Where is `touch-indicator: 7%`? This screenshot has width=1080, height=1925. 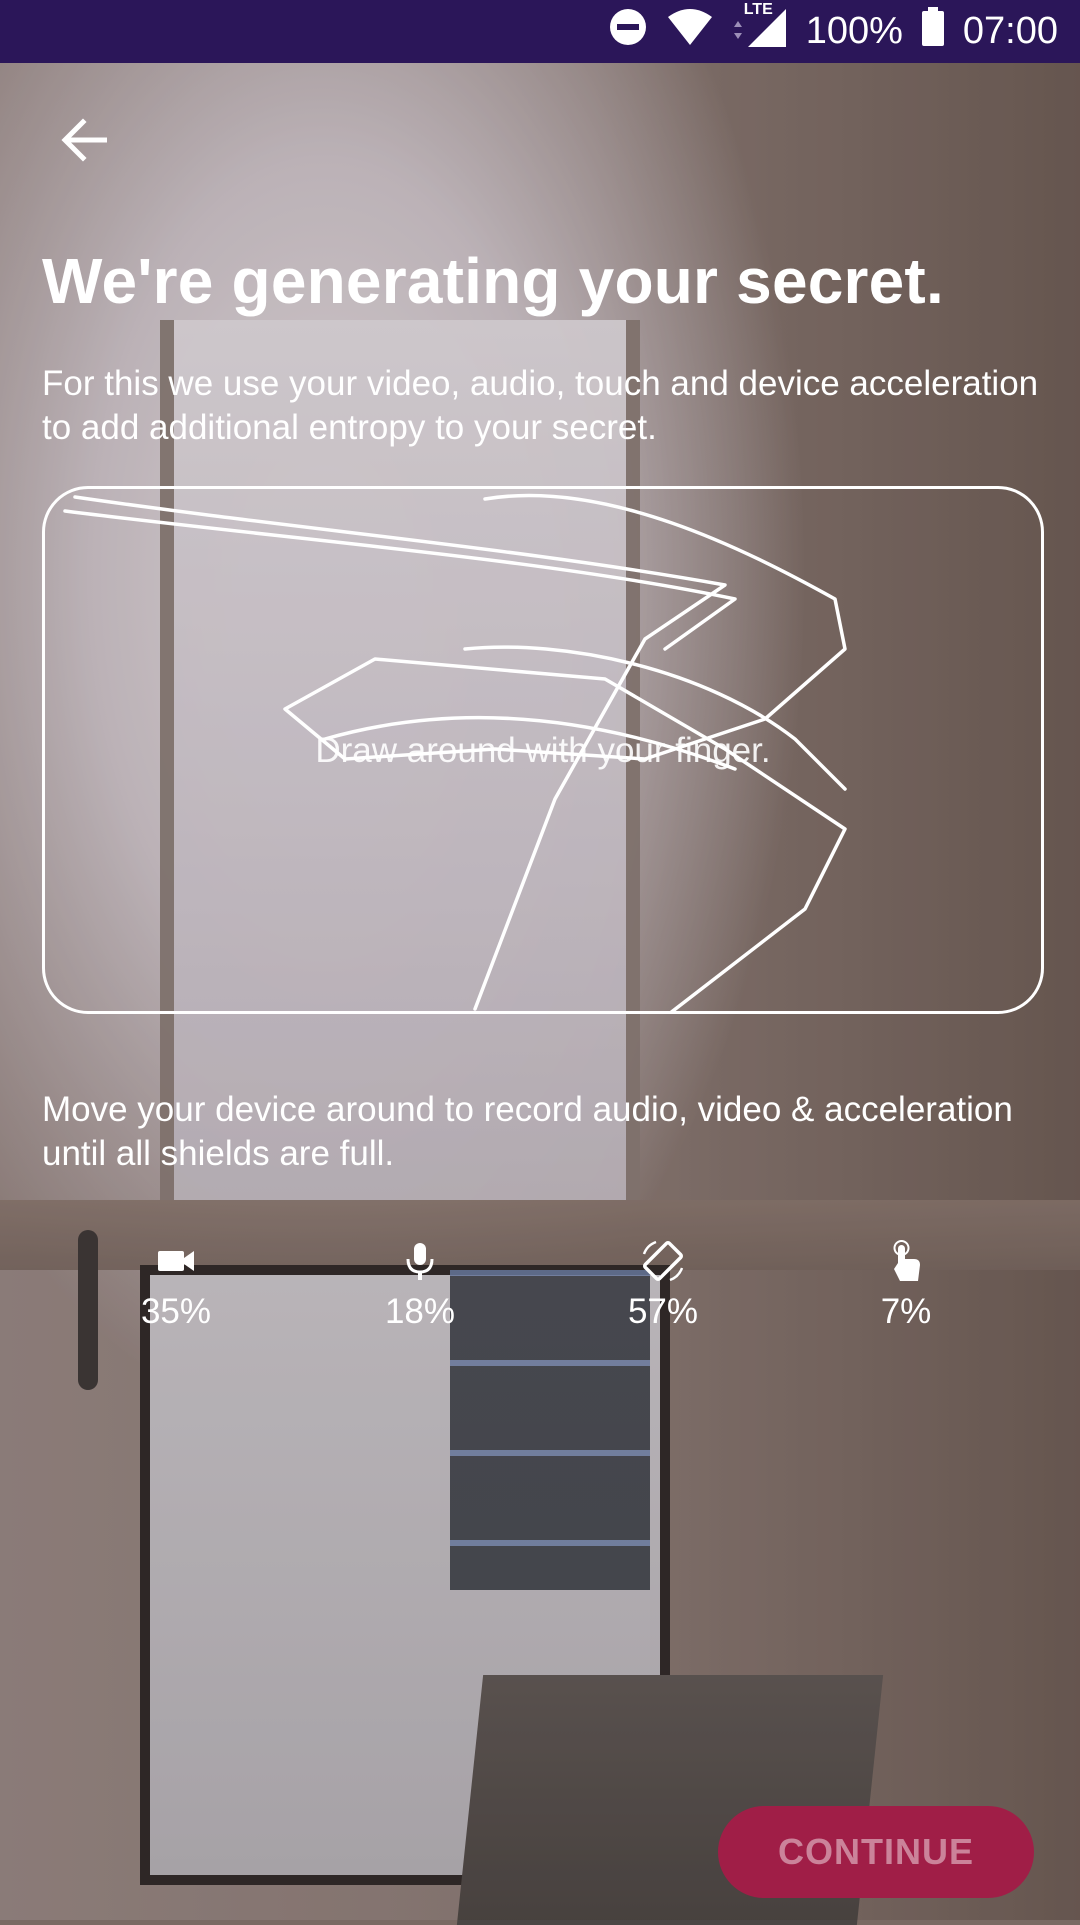
touch-indicator: 7% is located at coordinates (906, 1284).